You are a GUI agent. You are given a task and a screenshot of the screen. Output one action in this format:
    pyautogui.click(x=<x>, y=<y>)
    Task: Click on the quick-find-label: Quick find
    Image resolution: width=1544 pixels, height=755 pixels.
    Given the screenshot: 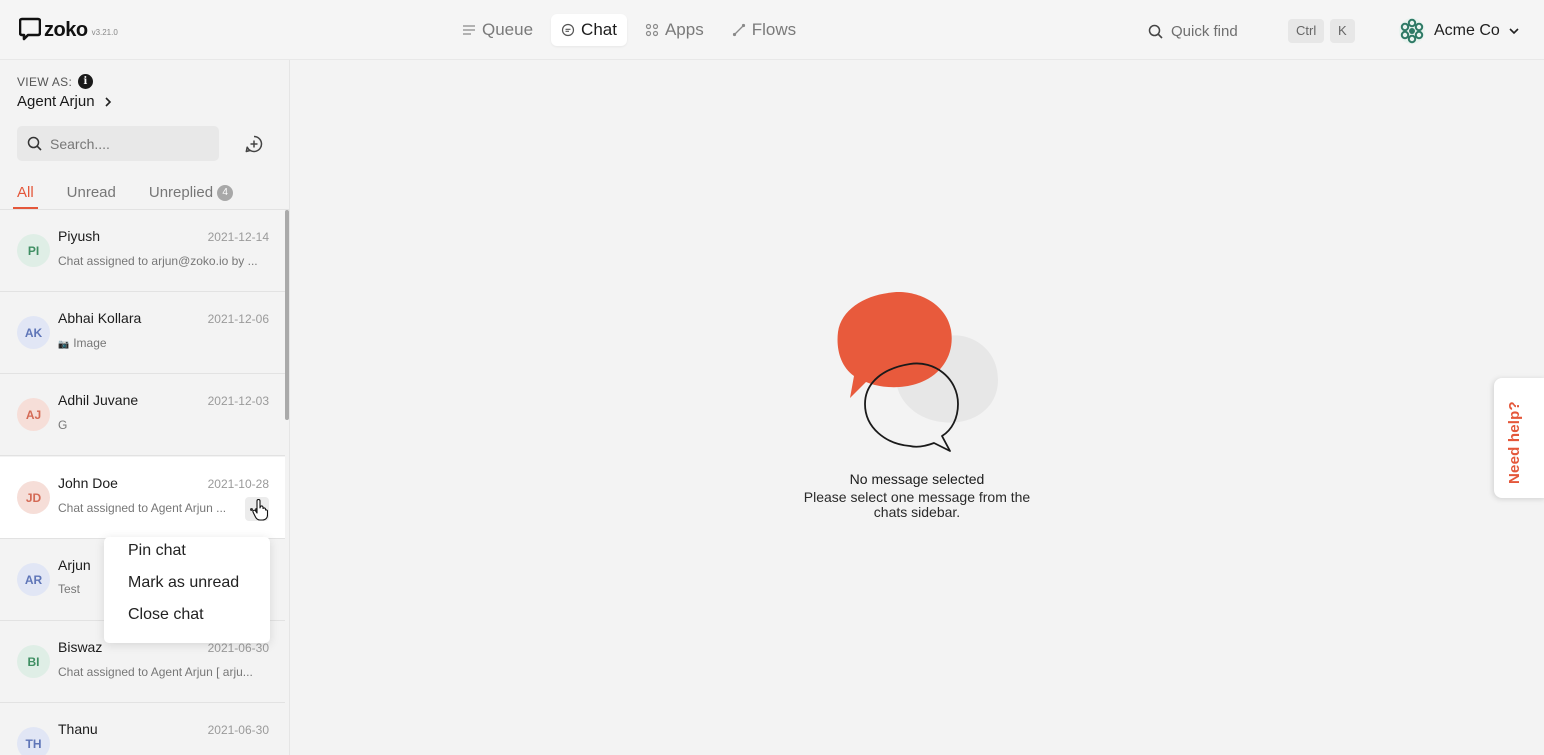 What is the action you would take?
    pyautogui.click(x=1204, y=31)
    